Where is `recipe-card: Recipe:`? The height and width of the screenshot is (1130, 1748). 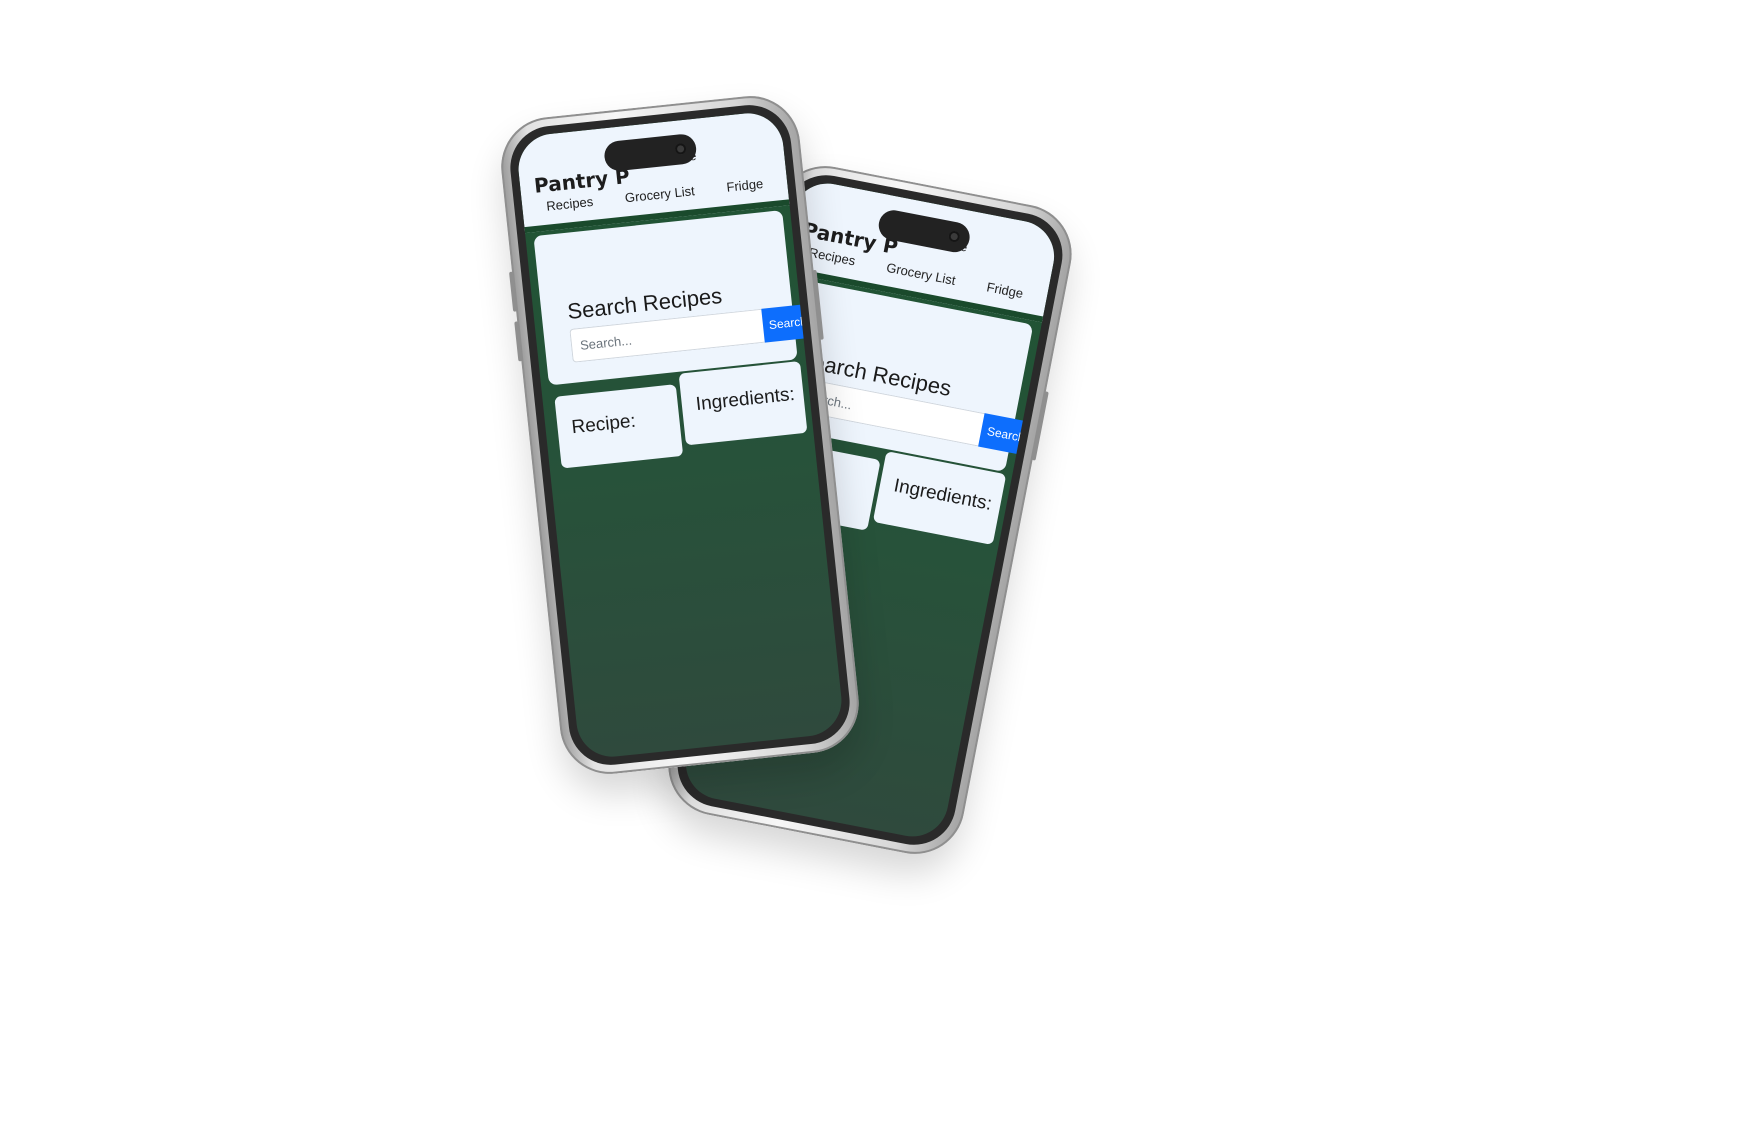 recipe-card: Recipe: is located at coordinates (619, 426).